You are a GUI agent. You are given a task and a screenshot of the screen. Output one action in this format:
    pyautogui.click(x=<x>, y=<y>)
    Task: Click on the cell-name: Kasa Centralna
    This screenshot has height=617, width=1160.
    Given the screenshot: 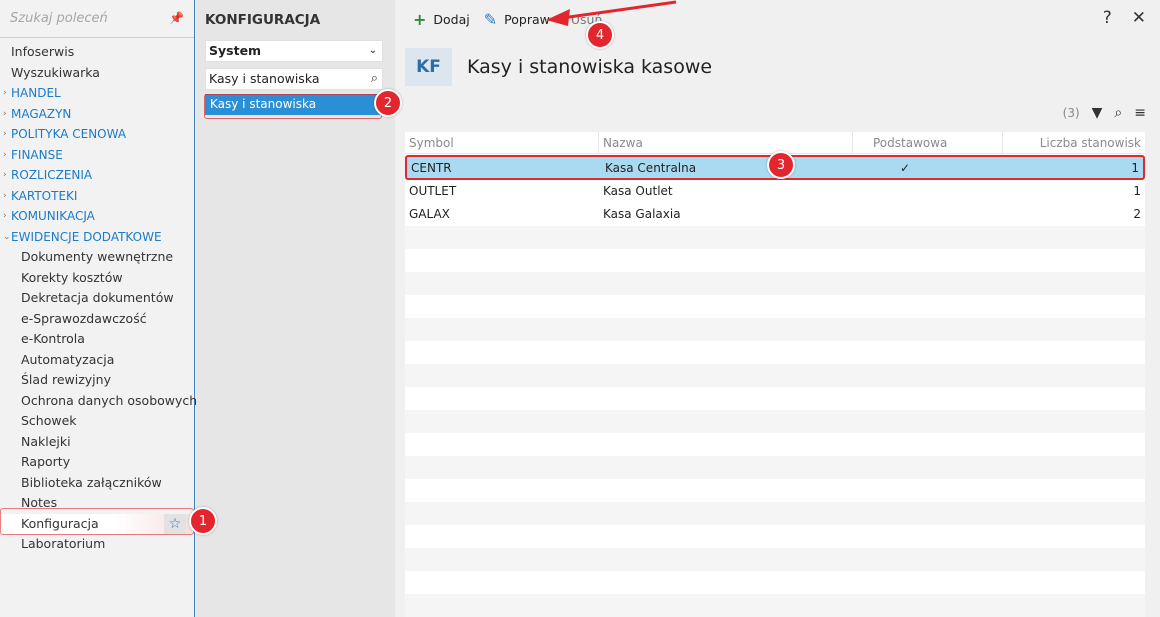 What is the action you would take?
    pyautogui.click(x=651, y=168)
    